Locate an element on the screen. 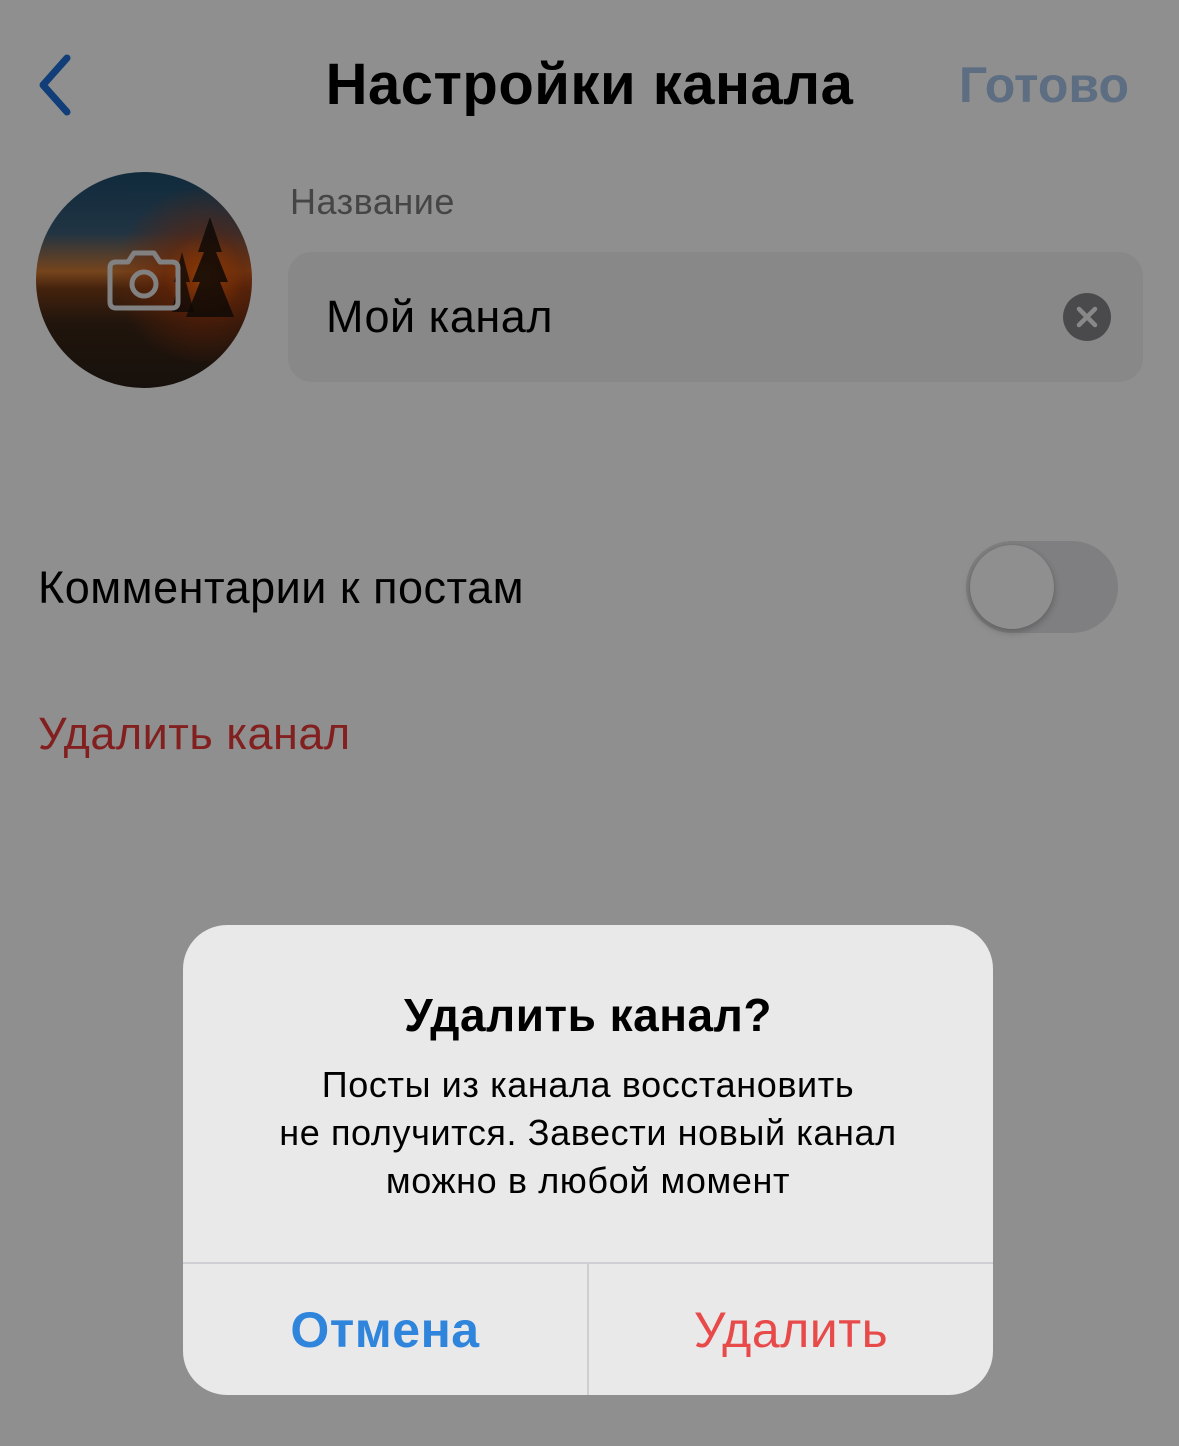 The image size is (1179, 1446). alert-message-line: можно в любой момент is located at coordinates (588, 1180).